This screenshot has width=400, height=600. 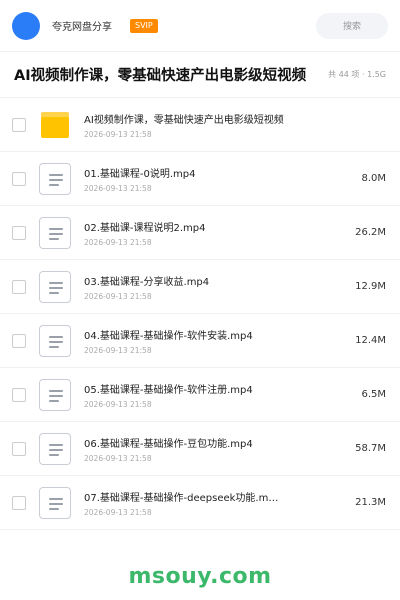 What do you see at coordinates (168, 336) in the screenshot?
I see `item-name: 04.基础课程-基础操作-软件安装.mp4` at bounding box center [168, 336].